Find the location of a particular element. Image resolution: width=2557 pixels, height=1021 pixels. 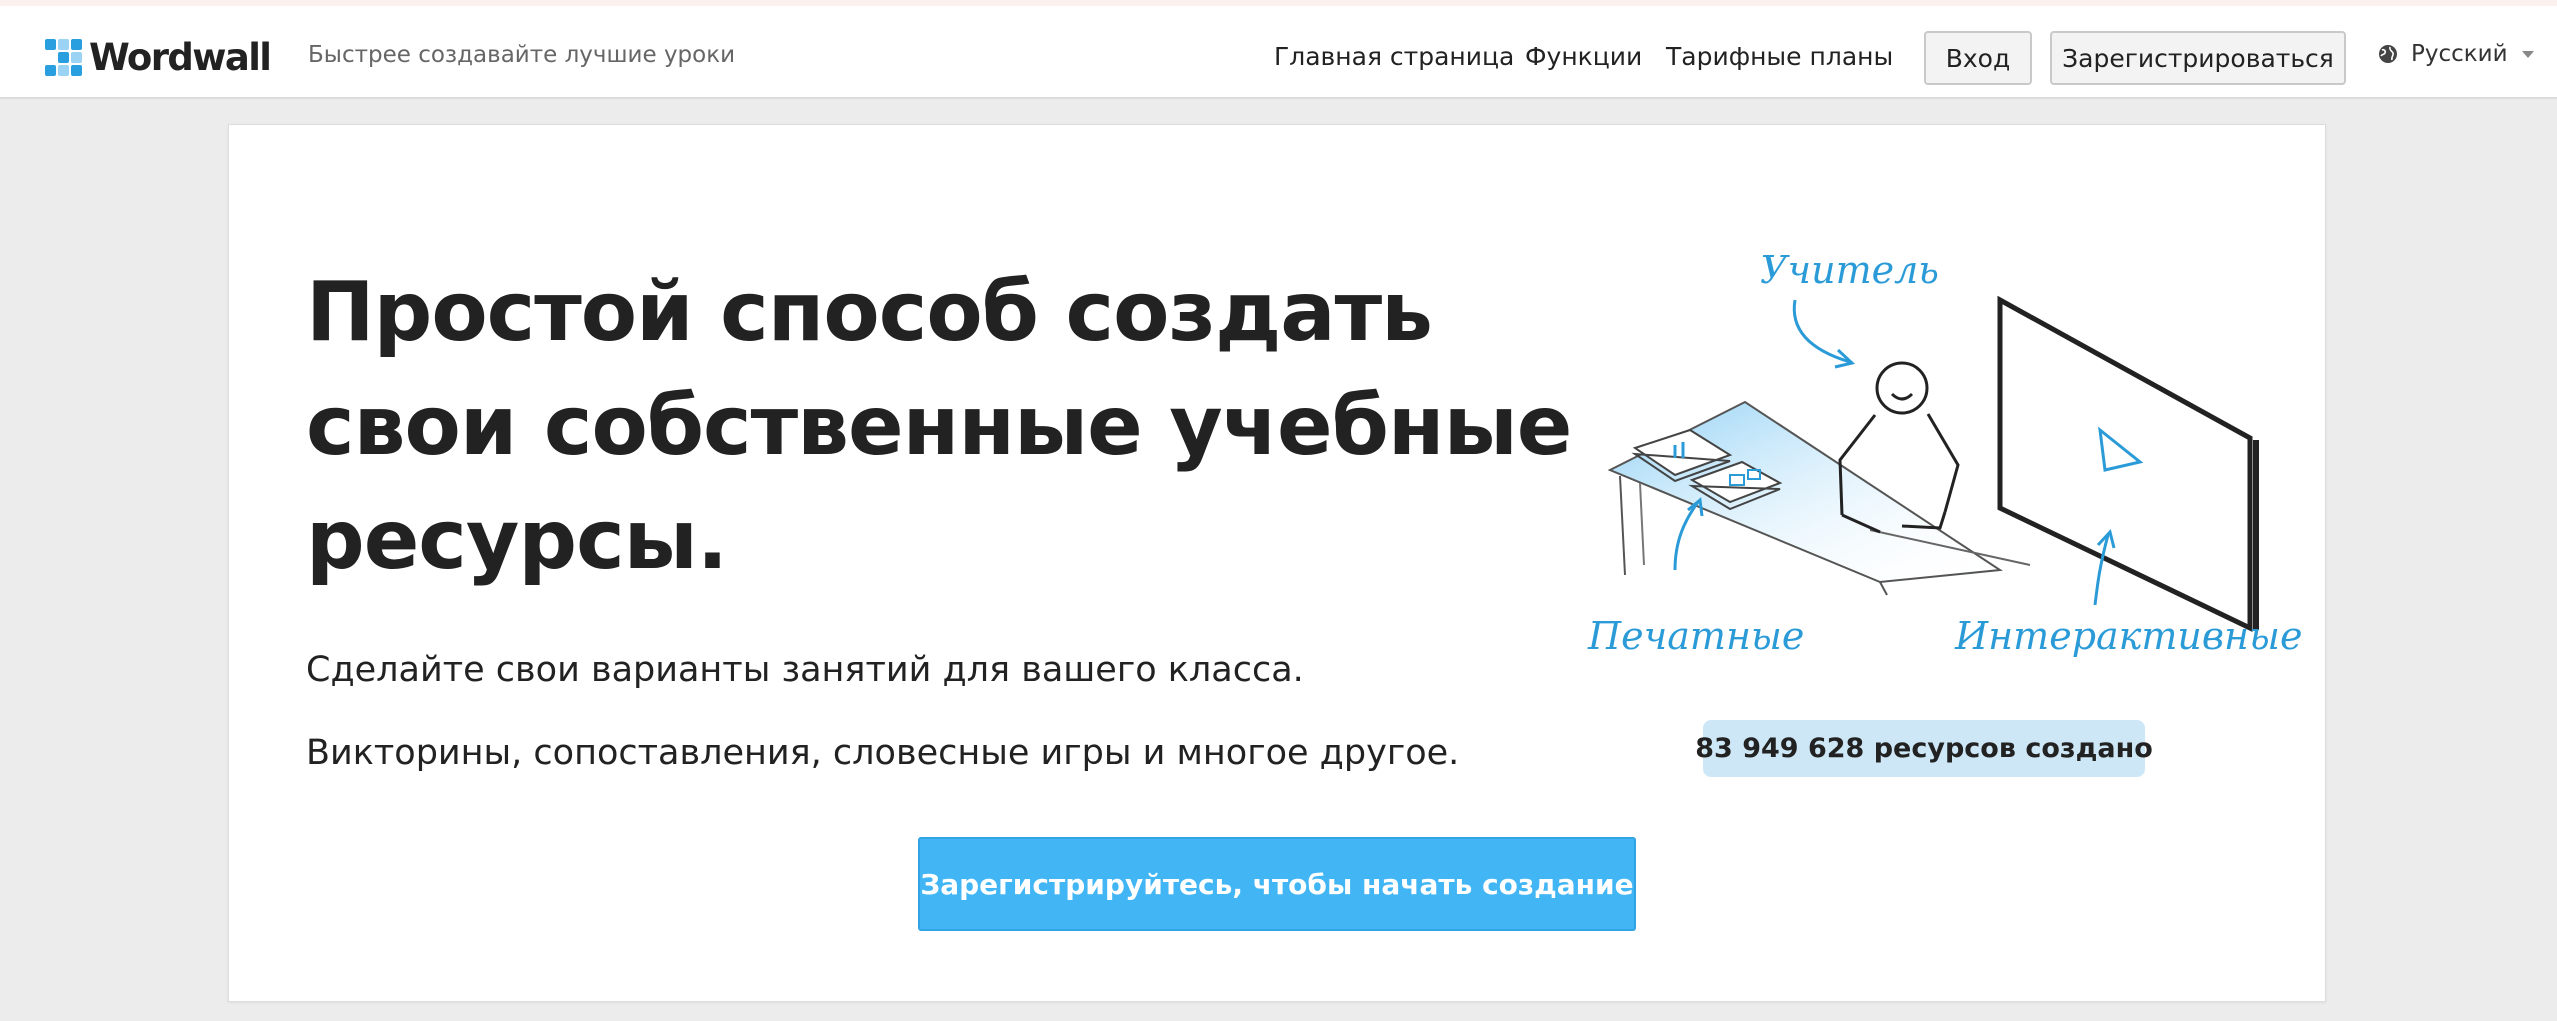

illustration-label-interactive: Интерактивные is located at coordinates (2129, 636).